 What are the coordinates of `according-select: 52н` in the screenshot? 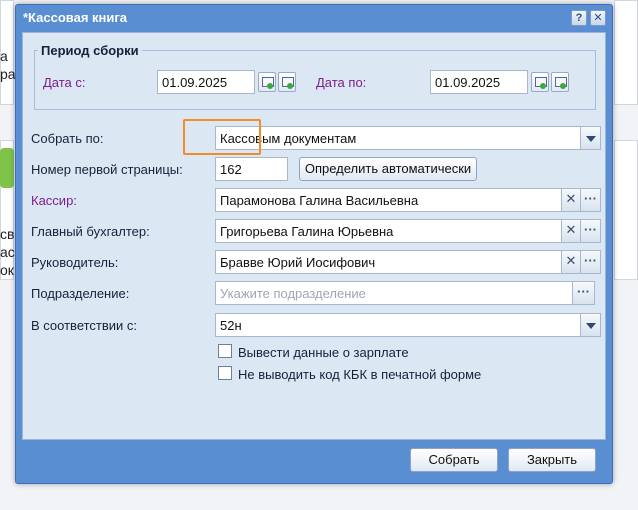 It's located at (398, 325).